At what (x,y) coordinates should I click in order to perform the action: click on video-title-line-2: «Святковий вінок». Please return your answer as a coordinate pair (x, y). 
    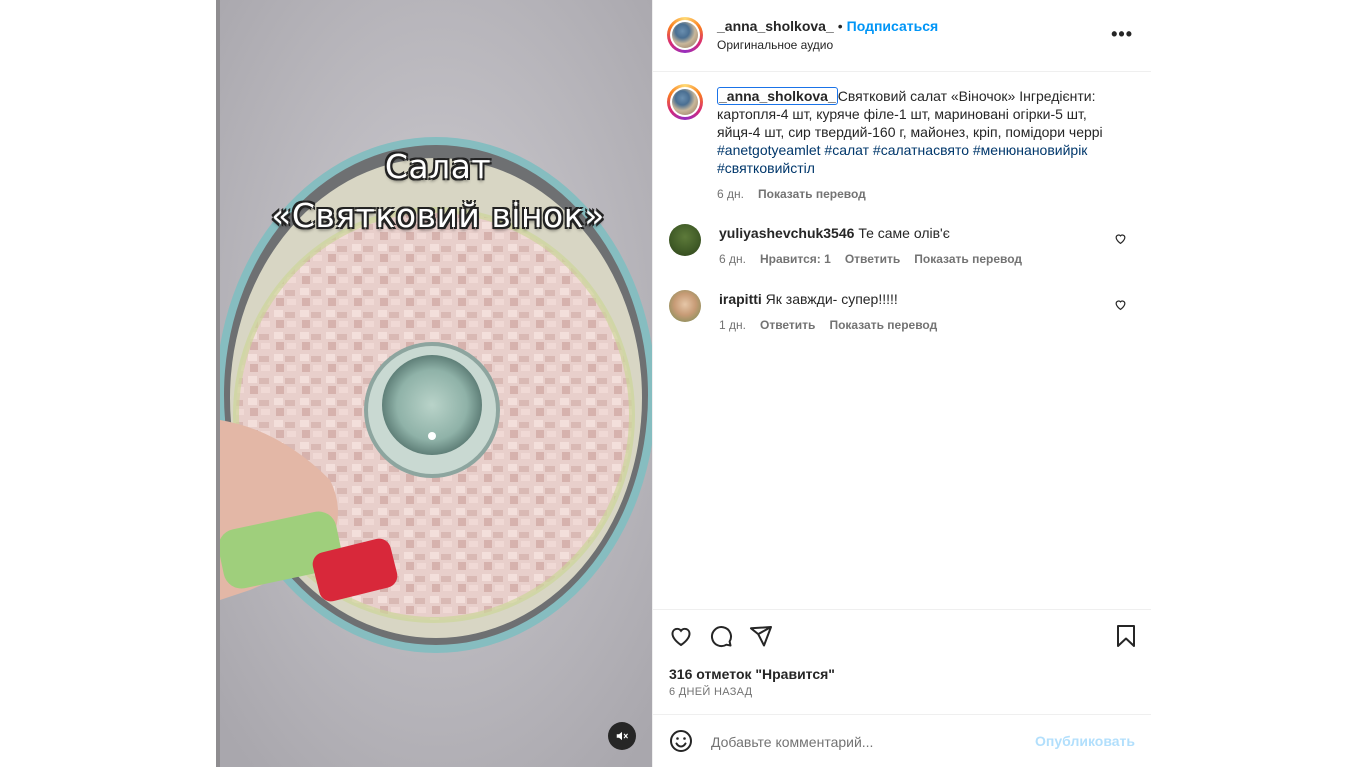
    Looking at the image, I should click on (438, 215).